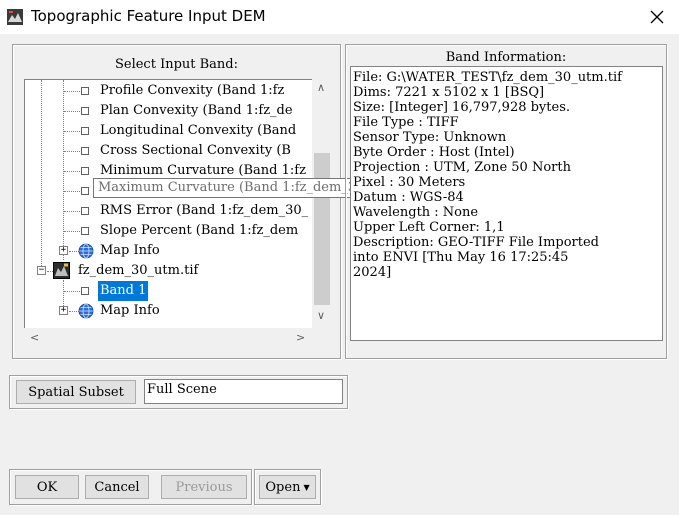 Image resolution: width=679 pixels, height=515 pixels. I want to click on scrollbar-corner, so click(322, 338).